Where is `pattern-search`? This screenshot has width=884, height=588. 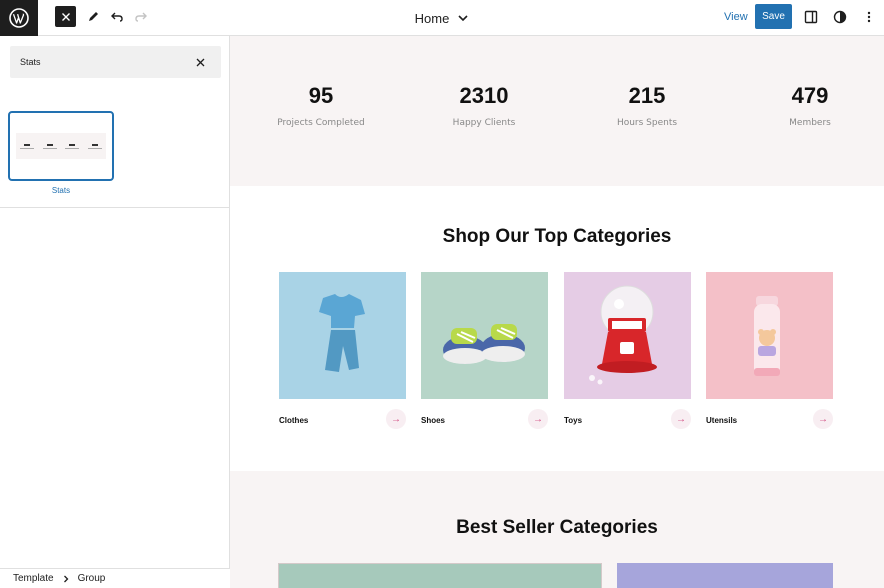 pattern-search is located at coordinates (115, 62).